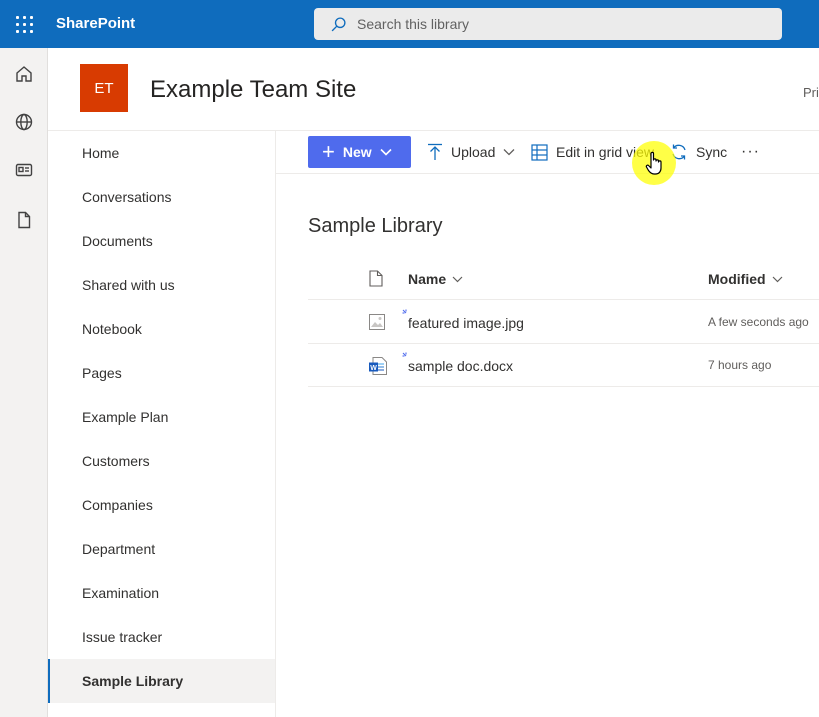  I want to click on search-box: Search this library, so click(548, 24).